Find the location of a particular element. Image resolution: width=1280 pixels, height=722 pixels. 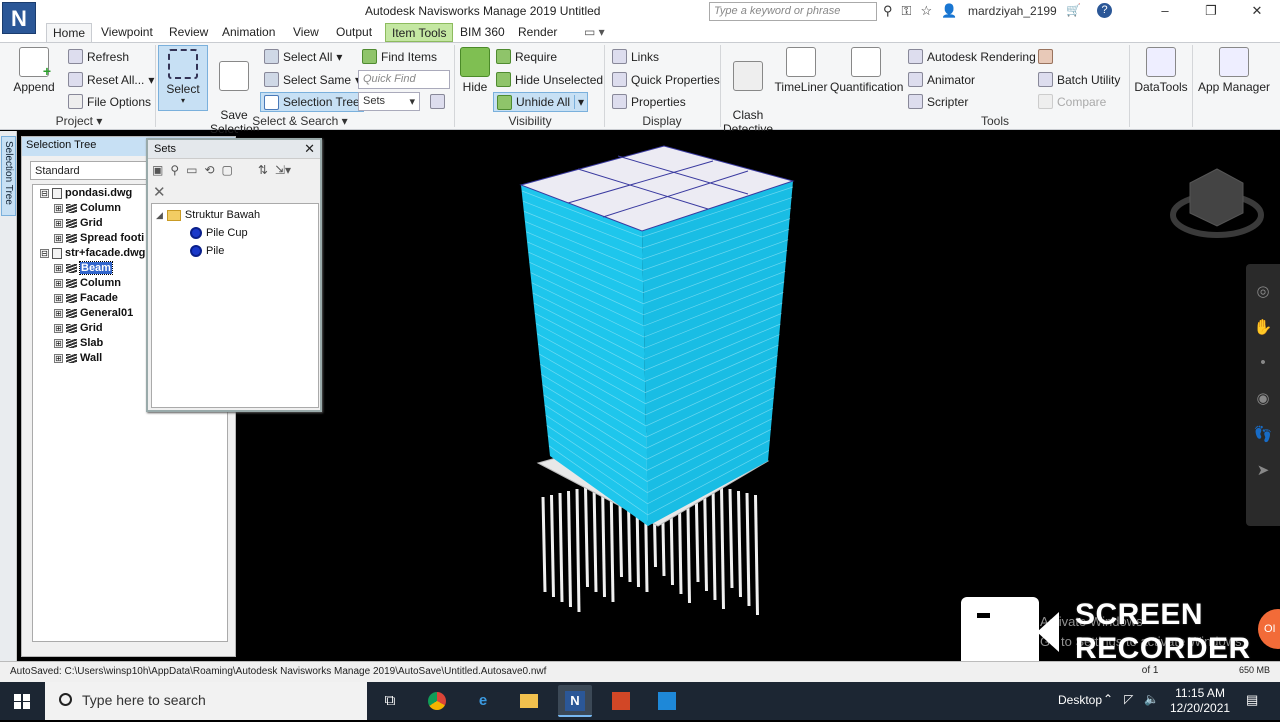

selection-set-item: Pile is located at coordinates (207, 251).